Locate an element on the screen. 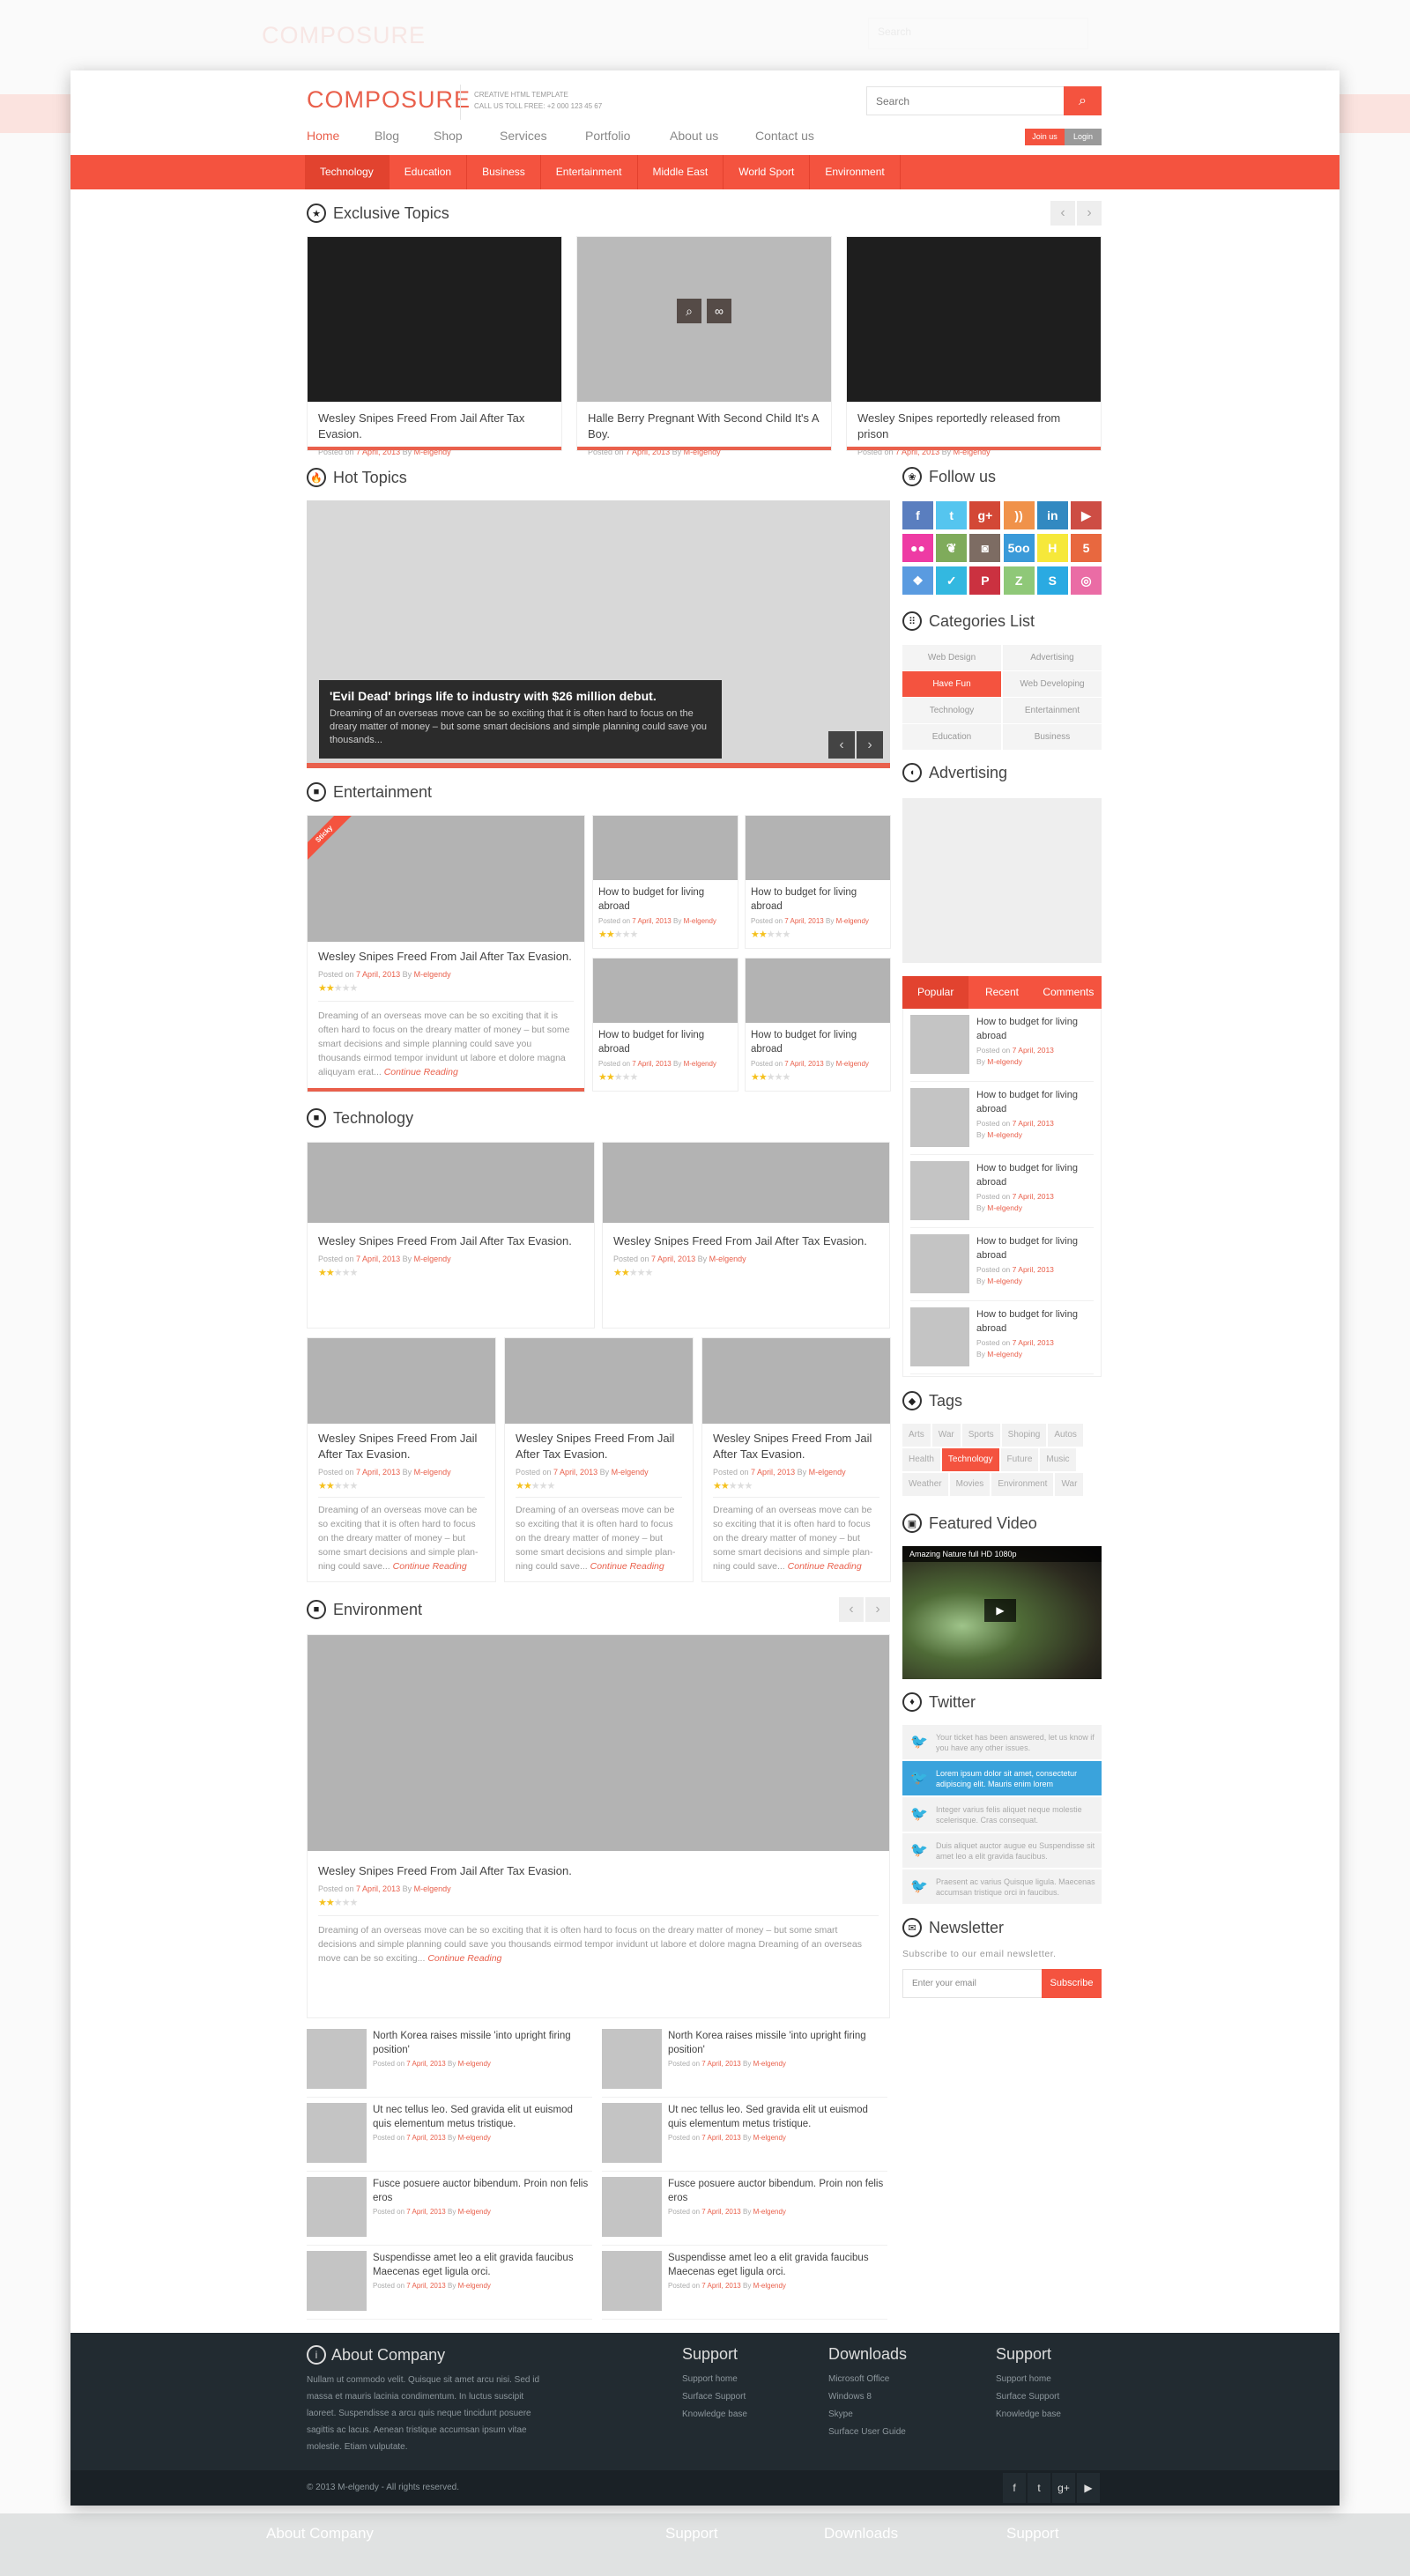 The height and width of the screenshot is (2576, 1410). tag-chip: Arts is located at coordinates (916, 1436).